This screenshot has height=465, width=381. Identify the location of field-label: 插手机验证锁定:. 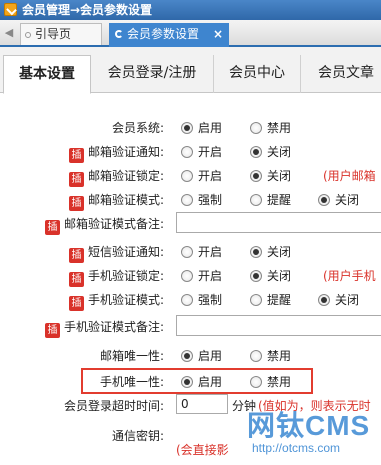
(116, 277).